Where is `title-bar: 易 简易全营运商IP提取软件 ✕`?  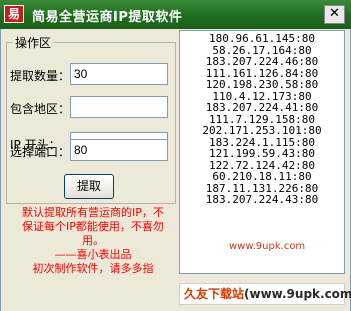
title-bar: 易 简易全营运商IP提取软件 ✕ is located at coordinates (175, 14).